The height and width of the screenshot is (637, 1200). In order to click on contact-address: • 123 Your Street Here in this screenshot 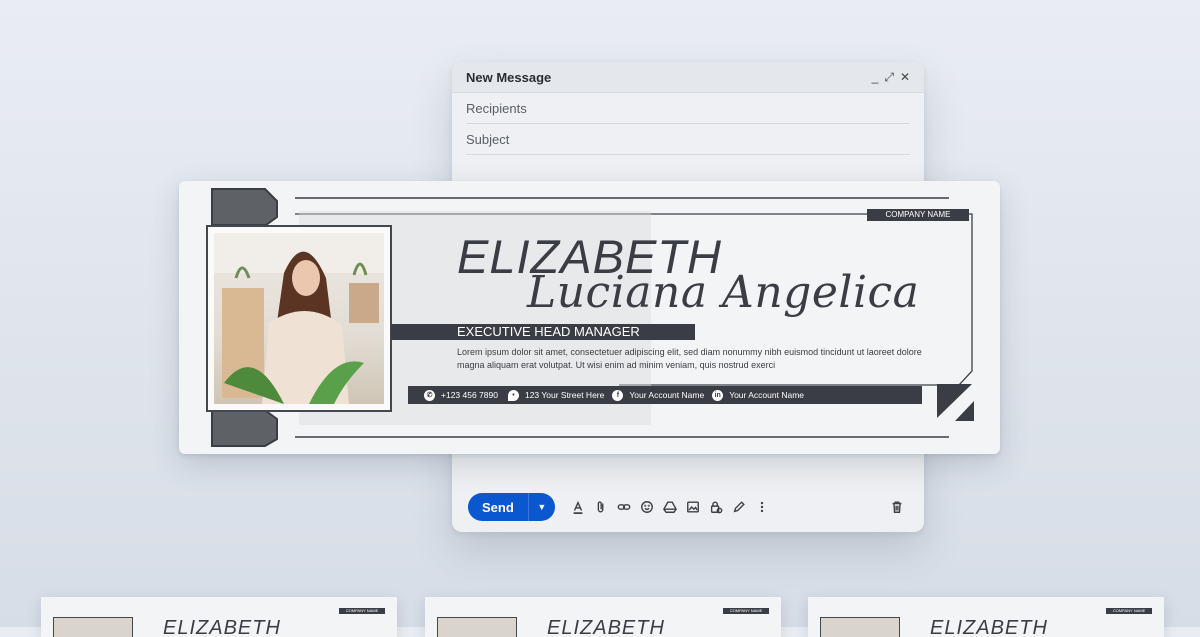, I will do `click(556, 395)`.